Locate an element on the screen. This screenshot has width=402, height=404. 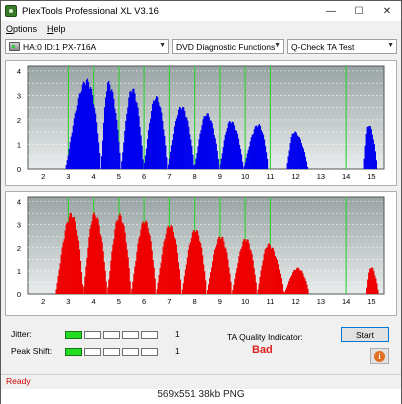
test-select: Q-Check TA Test ▼ is located at coordinates (342, 46).